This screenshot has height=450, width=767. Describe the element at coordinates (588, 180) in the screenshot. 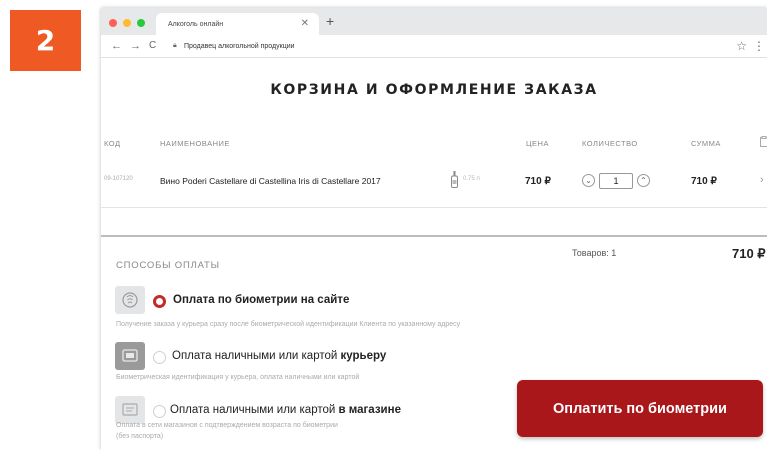

I see `quantity-decrease-icon: ⌄` at that location.